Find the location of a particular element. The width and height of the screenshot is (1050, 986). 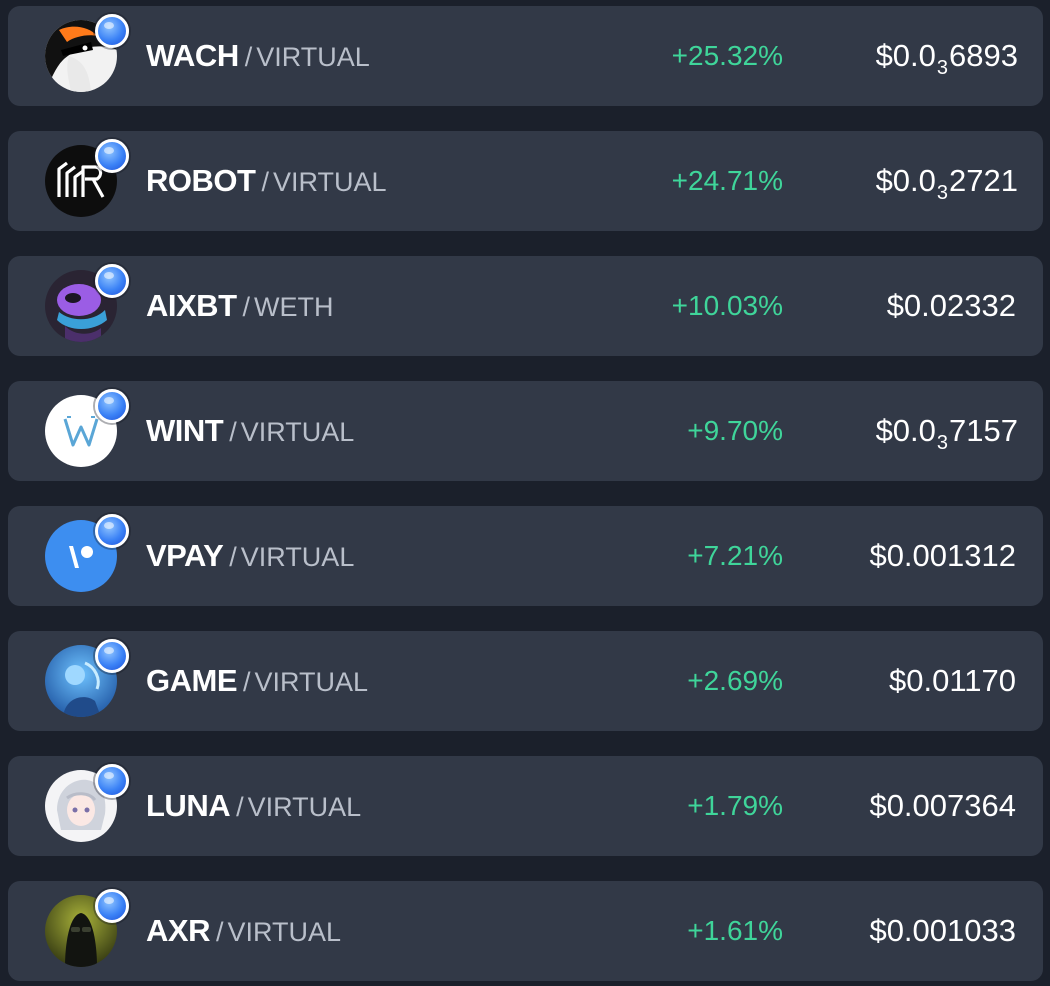

token-symbol: LUNA is located at coordinates (188, 805).